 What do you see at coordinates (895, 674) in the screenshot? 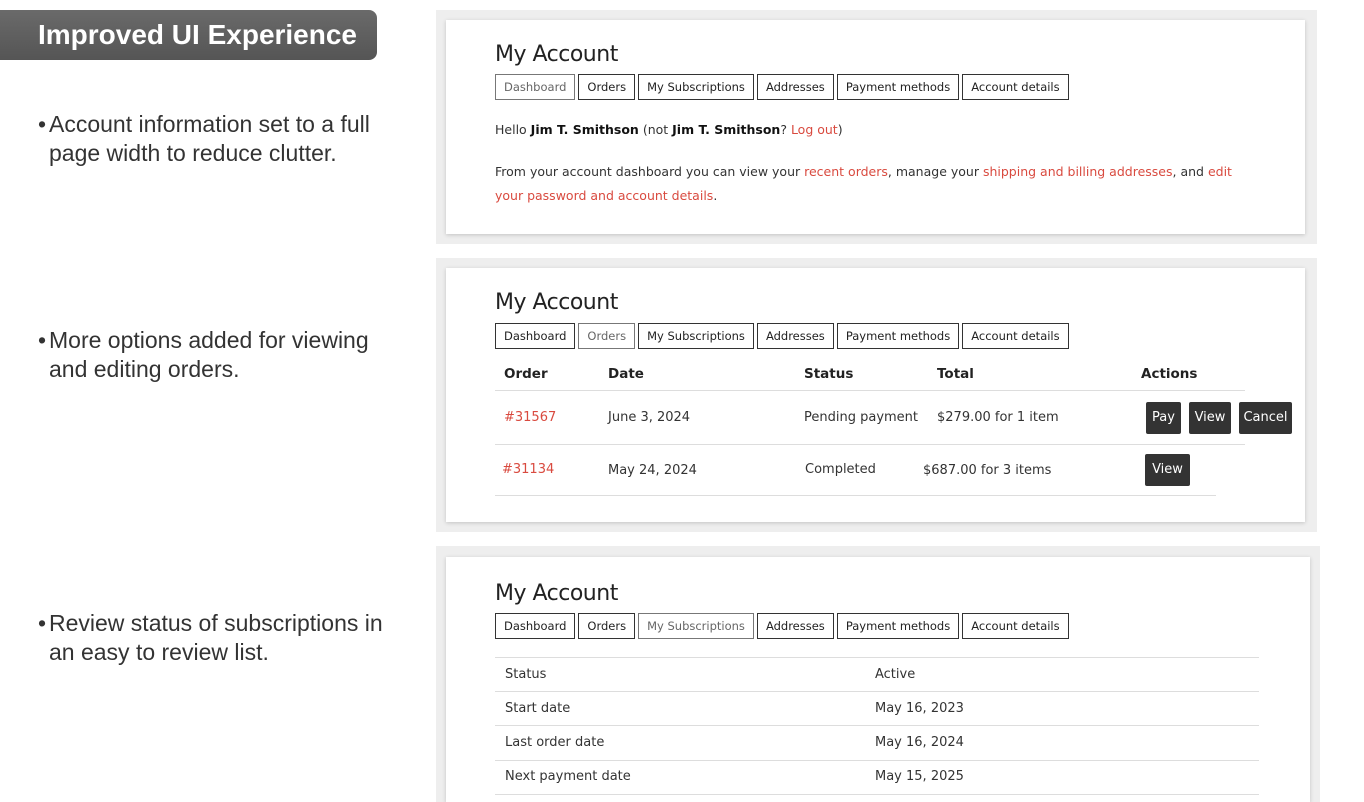
I see `subscription-row-value: Active` at bounding box center [895, 674].